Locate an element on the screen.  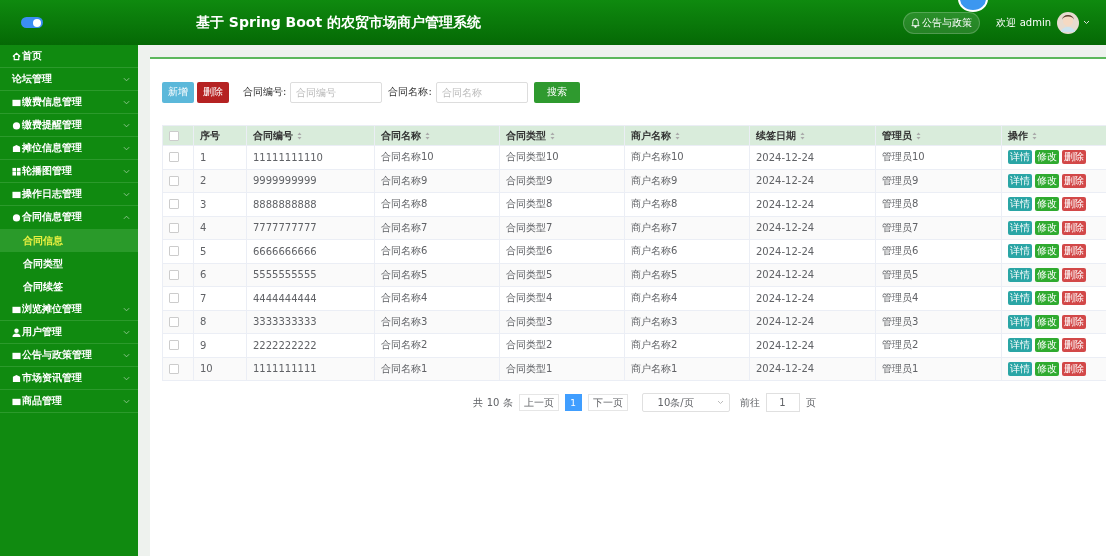
menu-item: 市场资讯管理 is located at coordinates (69, 378).